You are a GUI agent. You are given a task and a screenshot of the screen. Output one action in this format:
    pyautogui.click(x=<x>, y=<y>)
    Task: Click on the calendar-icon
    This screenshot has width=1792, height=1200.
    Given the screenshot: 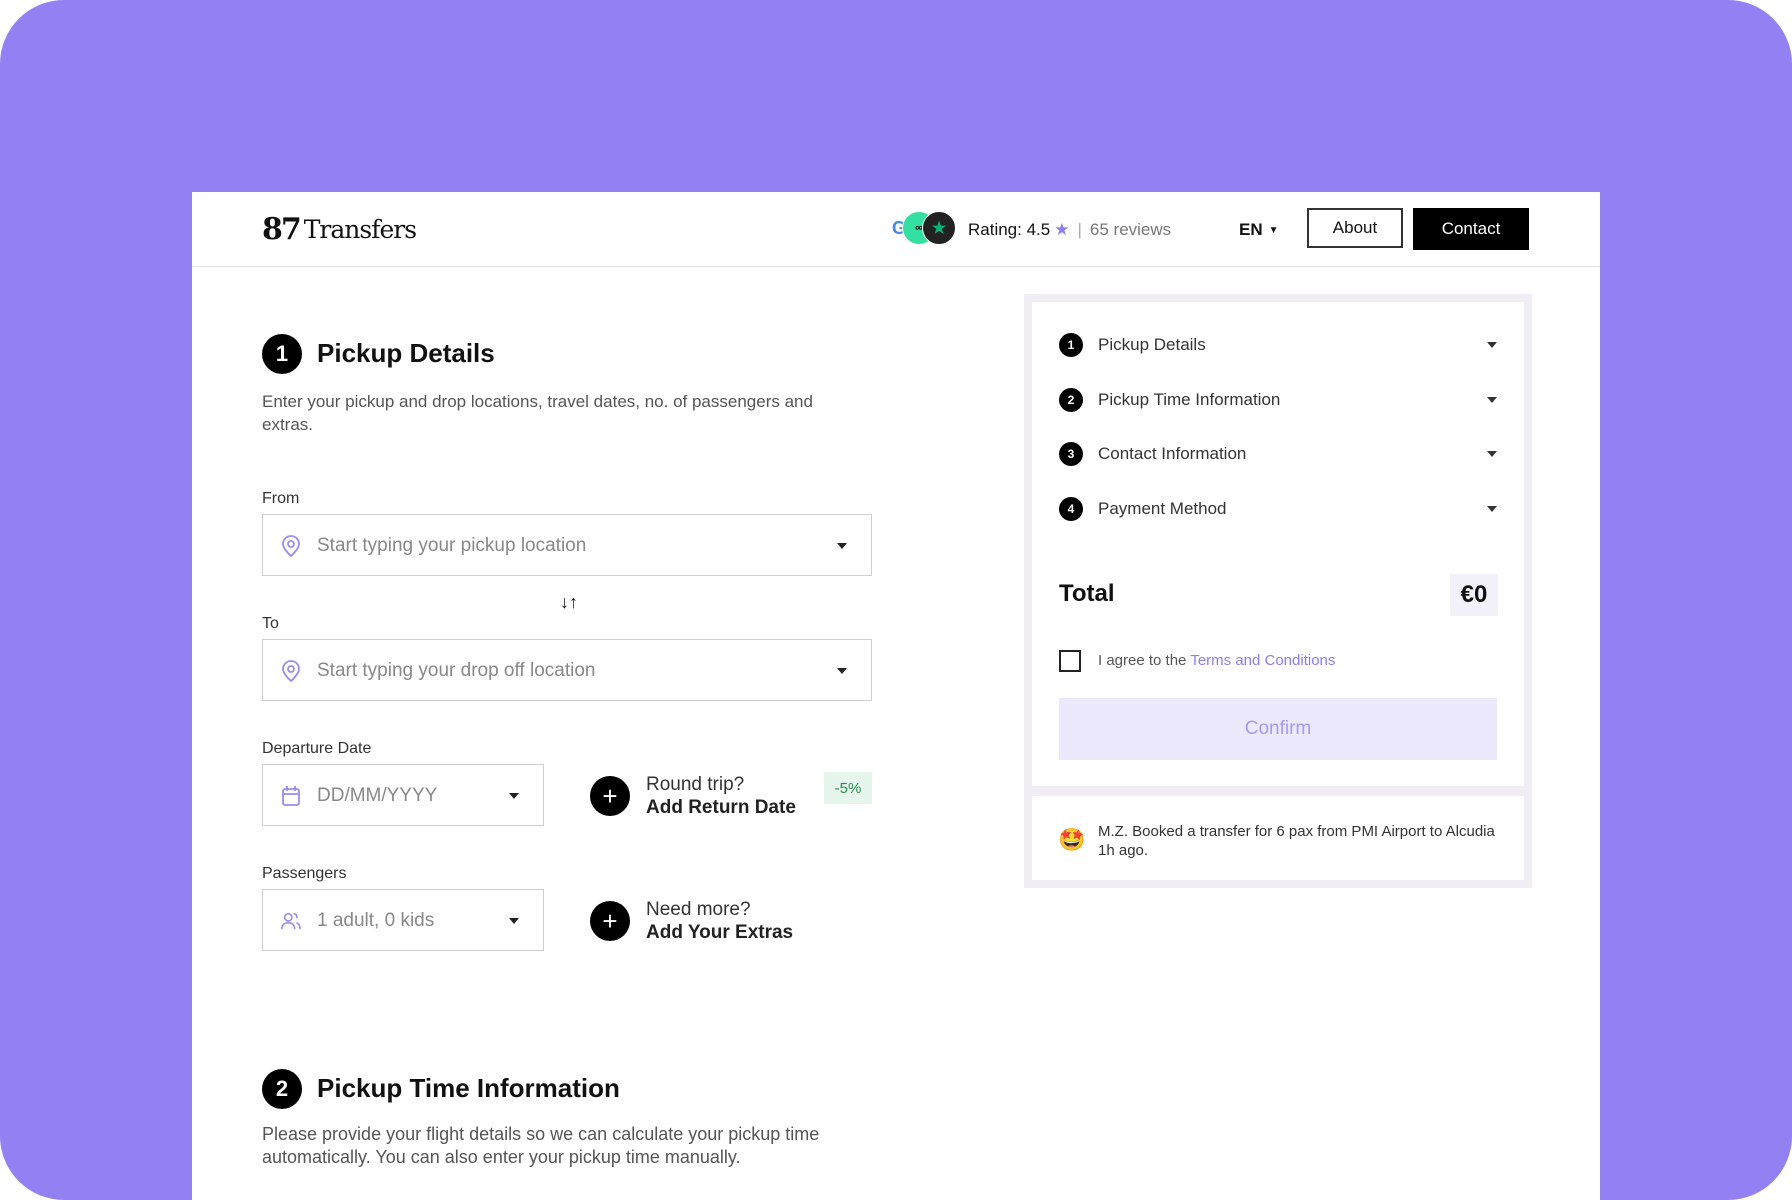 What is the action you would take?
    pyautogui.click(x=291, y=796)
    